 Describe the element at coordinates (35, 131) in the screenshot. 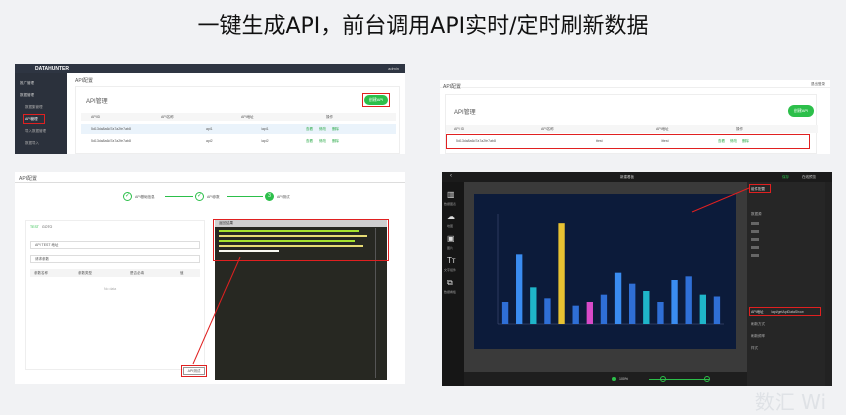

I see `sidebar-item-import: 导入数据管理` at that location.